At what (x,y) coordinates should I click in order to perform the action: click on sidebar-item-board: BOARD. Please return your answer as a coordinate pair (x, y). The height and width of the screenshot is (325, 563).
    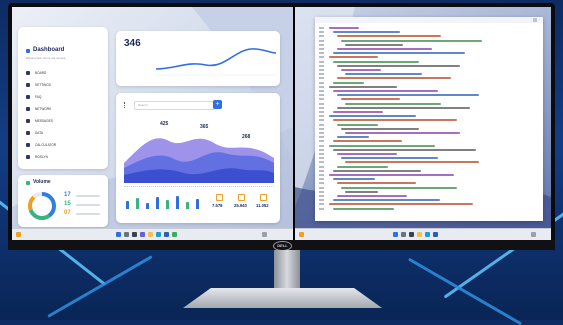
    Looking at the image, I should click on (36, 73).